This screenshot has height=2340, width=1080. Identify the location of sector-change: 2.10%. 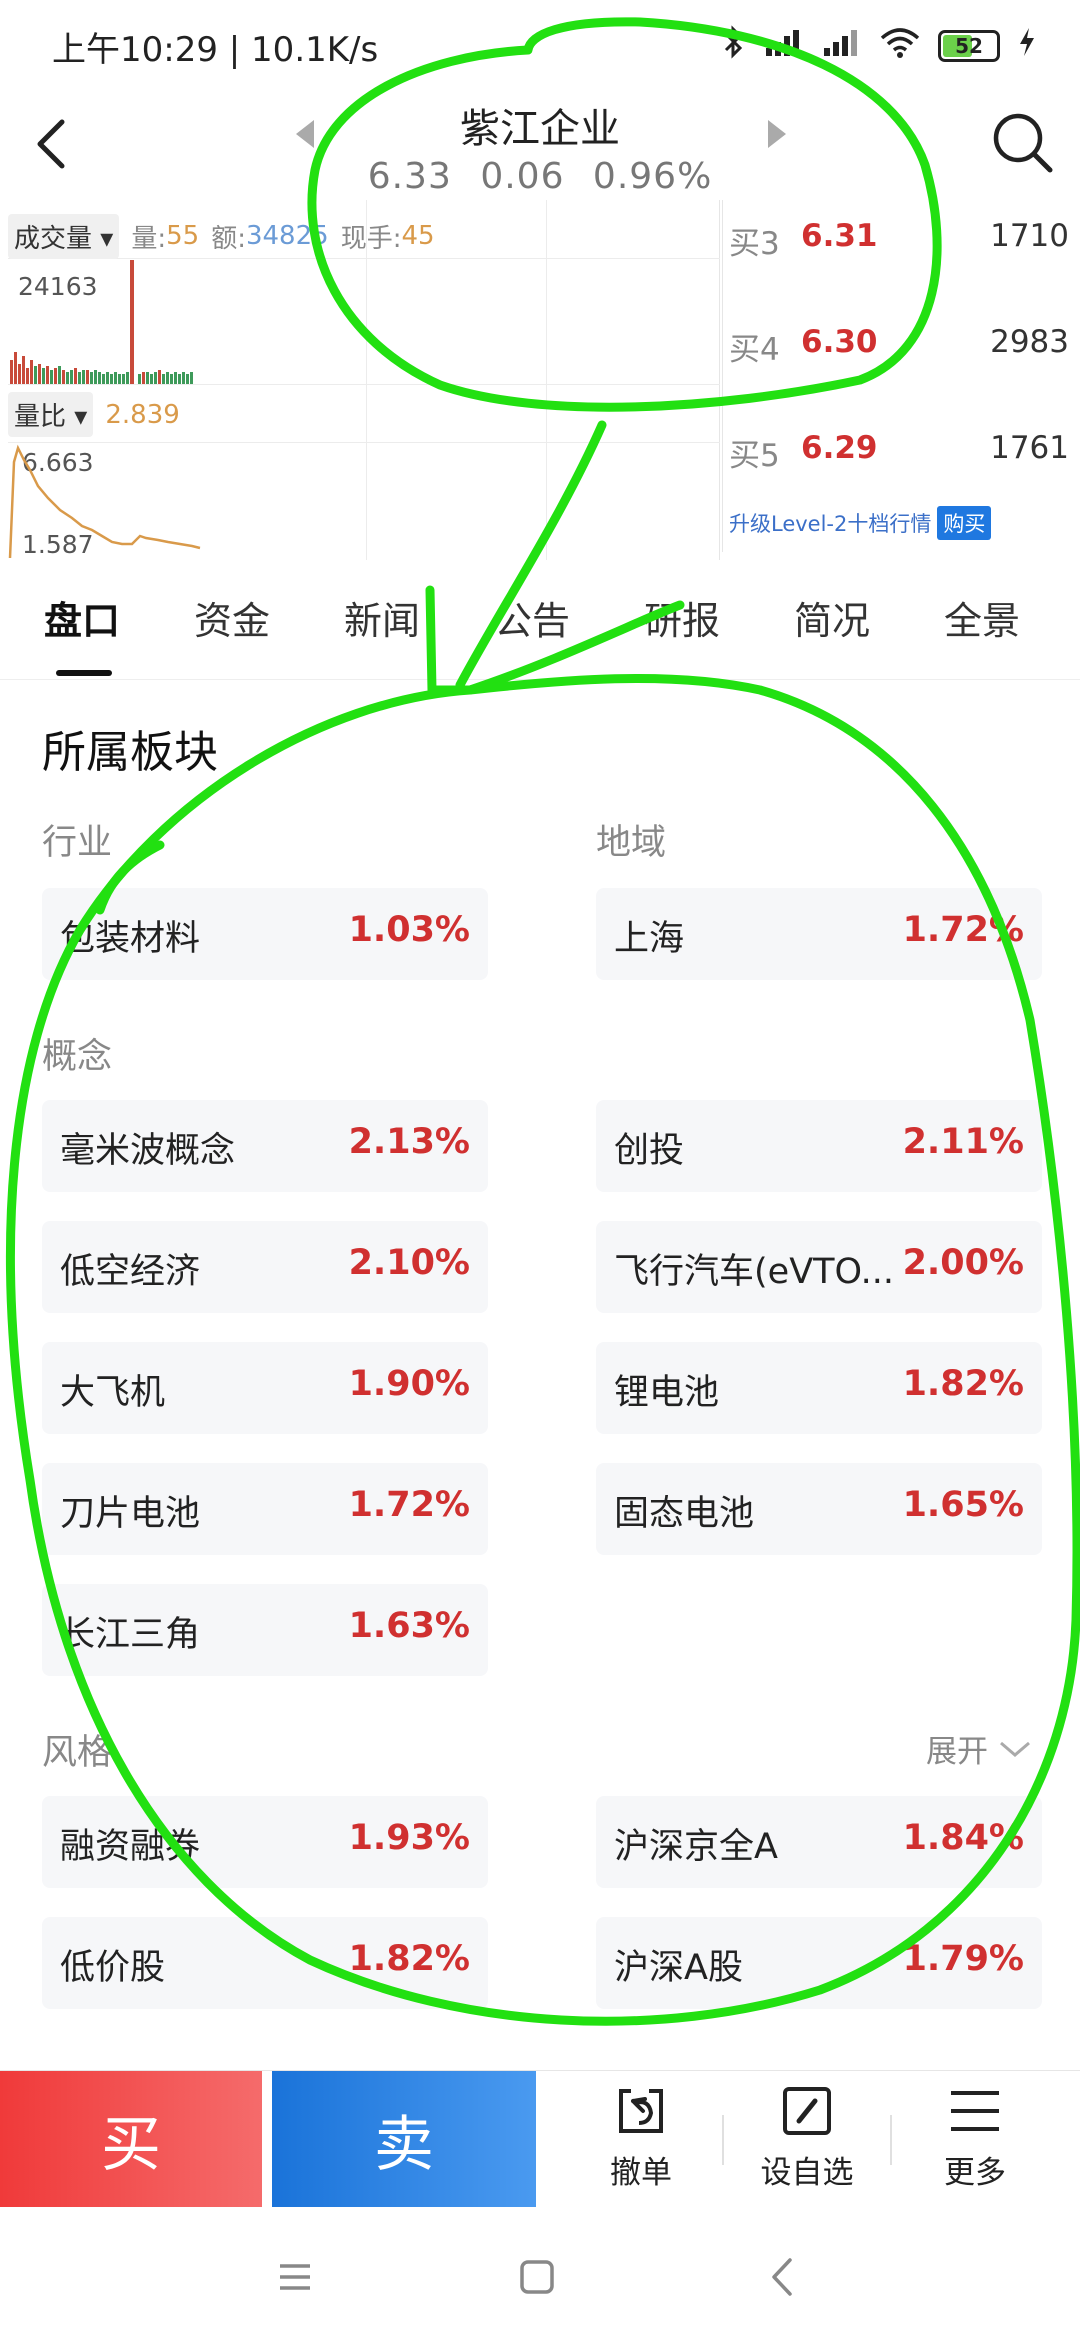
(409, 1263).